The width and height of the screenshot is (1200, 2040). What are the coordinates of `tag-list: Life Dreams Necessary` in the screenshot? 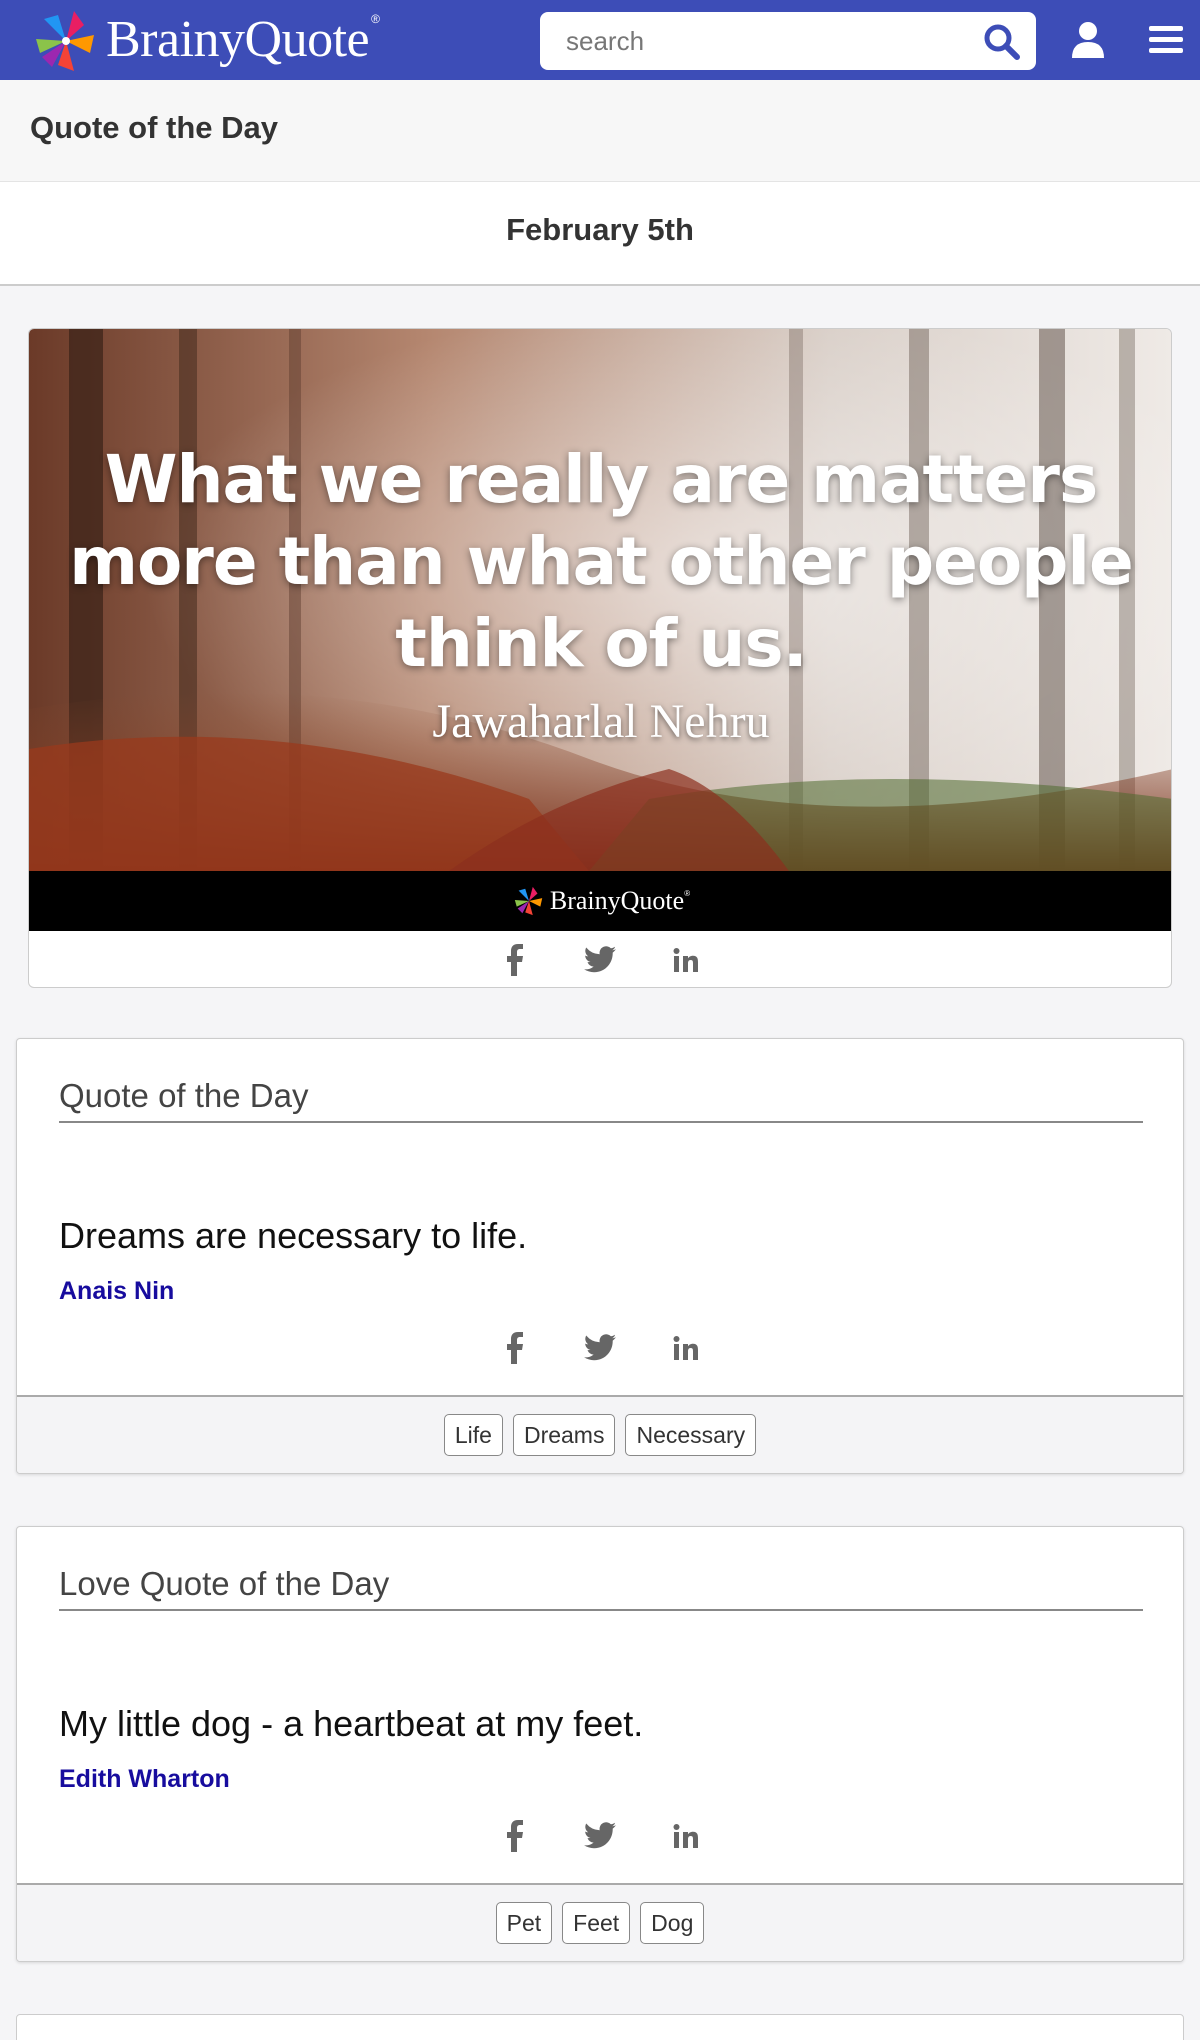 It's located at (600, 1434).